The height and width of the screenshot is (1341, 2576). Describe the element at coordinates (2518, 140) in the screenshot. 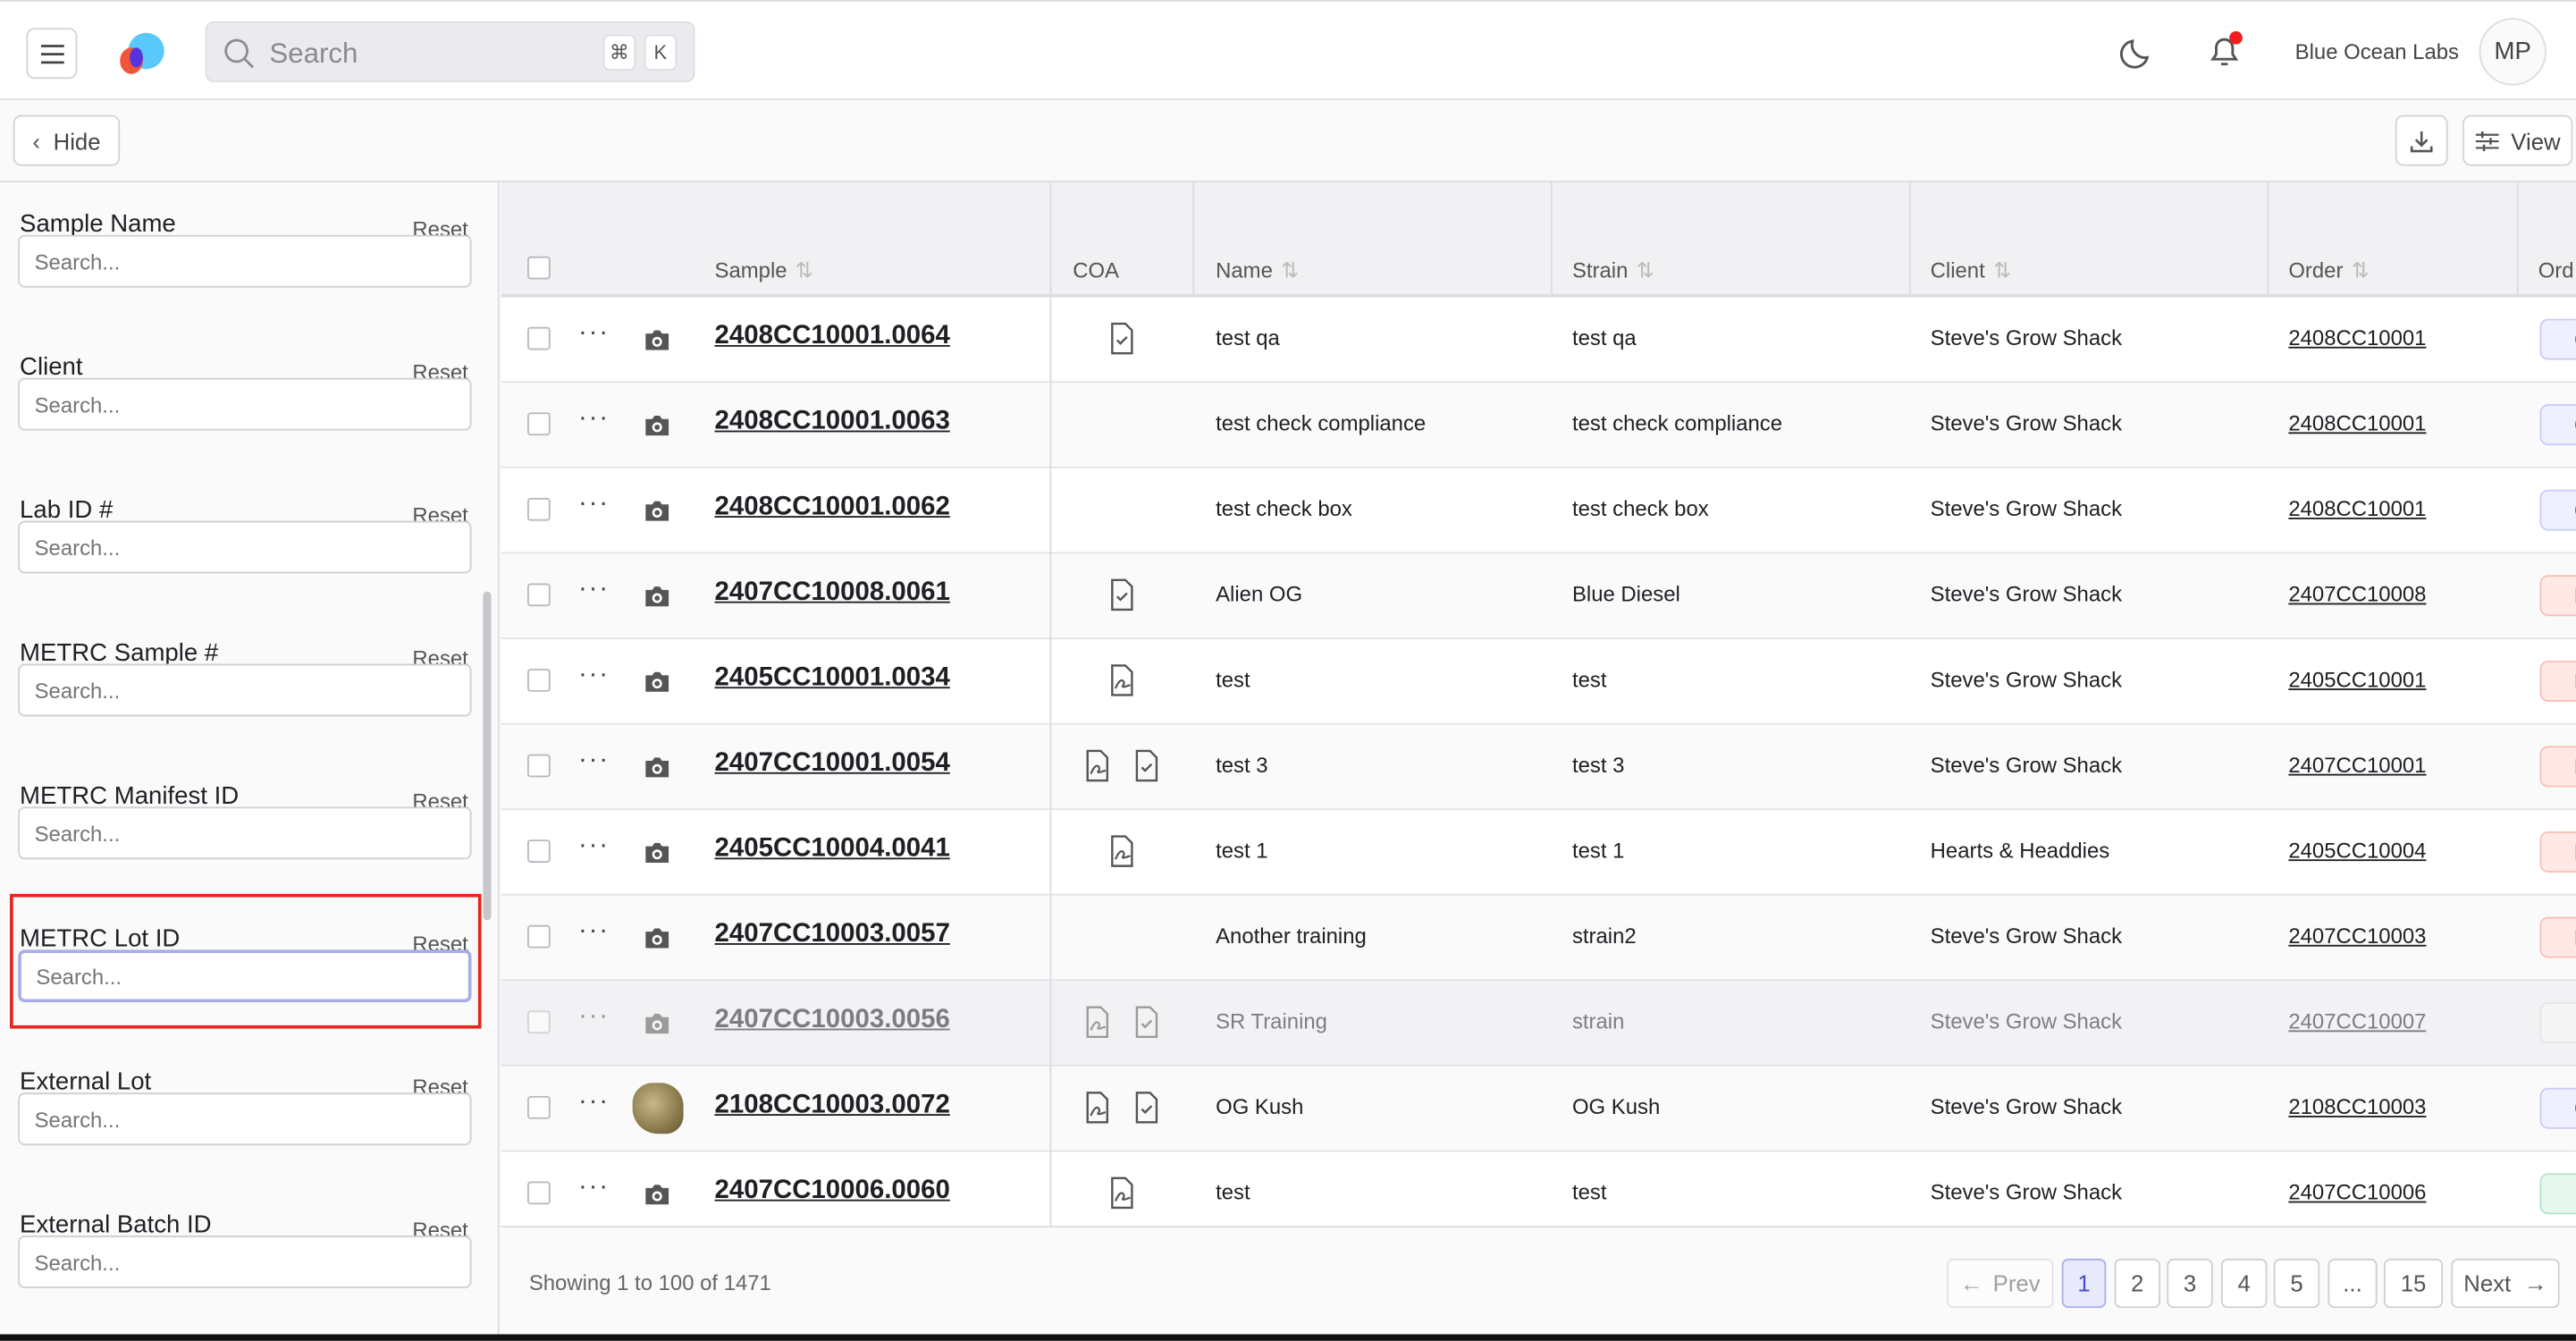

I see `view-button: View` at that location.